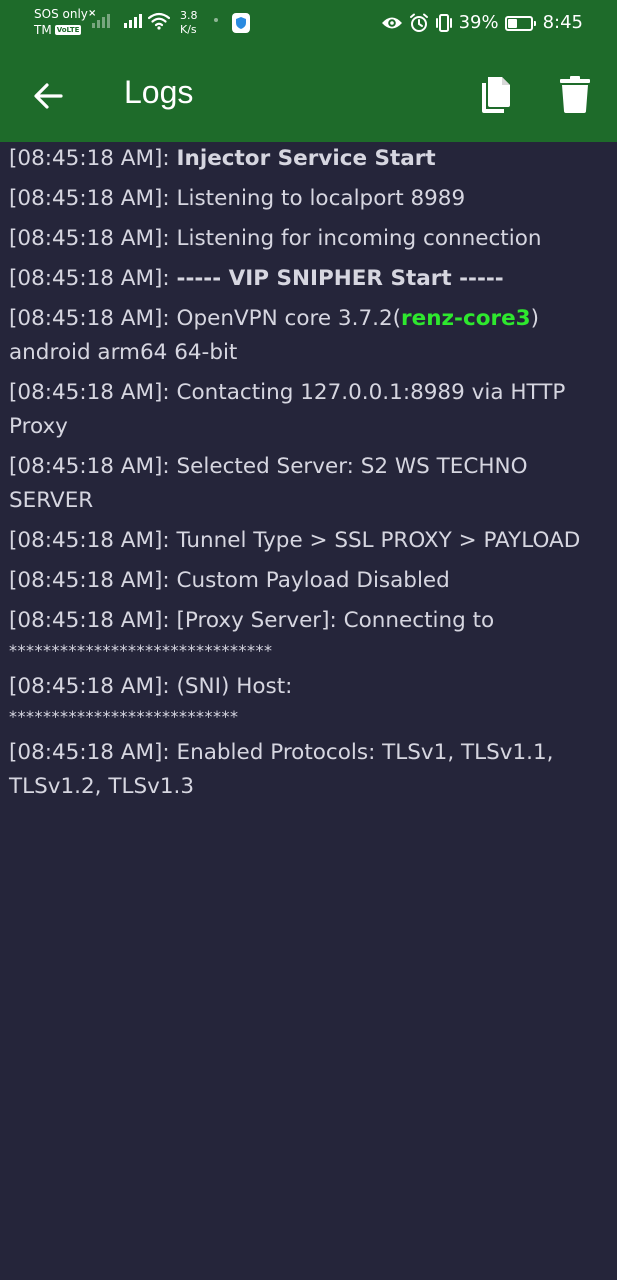 The height and width of the screenshot is (1280, 617). Describe the element at coordinates (133, 21) in the screenshot. I see `signal-2-icon` at that location.